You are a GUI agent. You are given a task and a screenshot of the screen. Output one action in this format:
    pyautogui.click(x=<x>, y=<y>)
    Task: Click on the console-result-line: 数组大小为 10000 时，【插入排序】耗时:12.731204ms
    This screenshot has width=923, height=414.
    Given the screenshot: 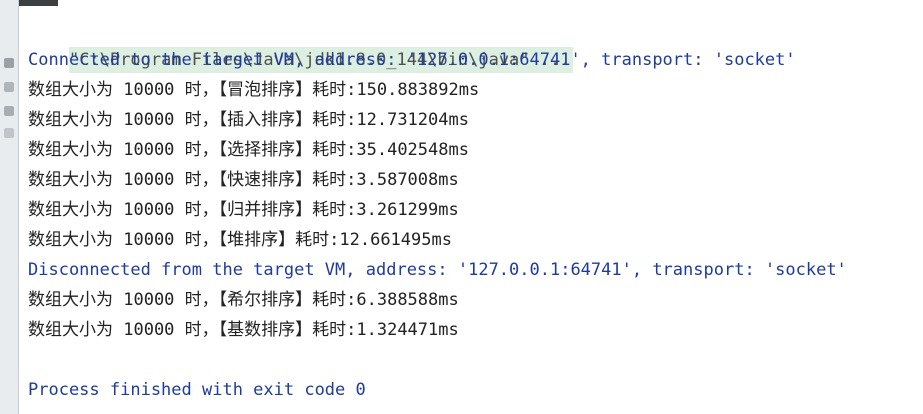 What is the action you would take?
    pyautogui.click(x=248, y=120)
    